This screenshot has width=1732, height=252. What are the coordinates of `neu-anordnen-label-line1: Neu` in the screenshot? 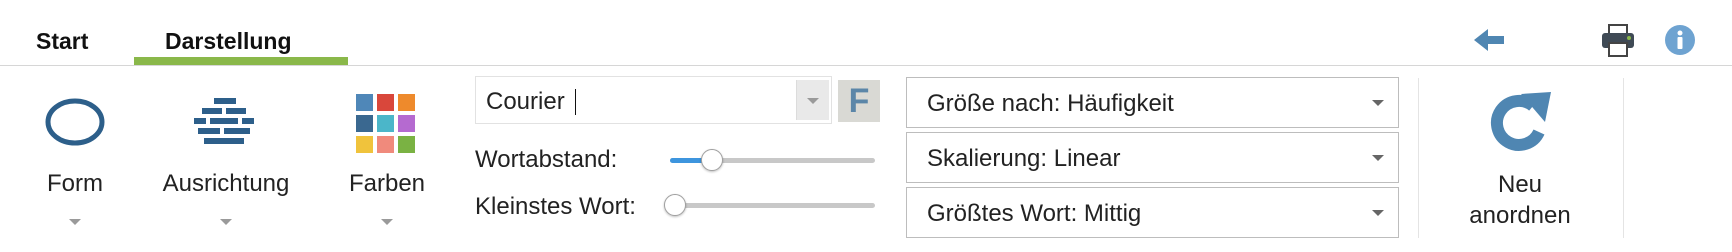 It's located at (1520, 184).